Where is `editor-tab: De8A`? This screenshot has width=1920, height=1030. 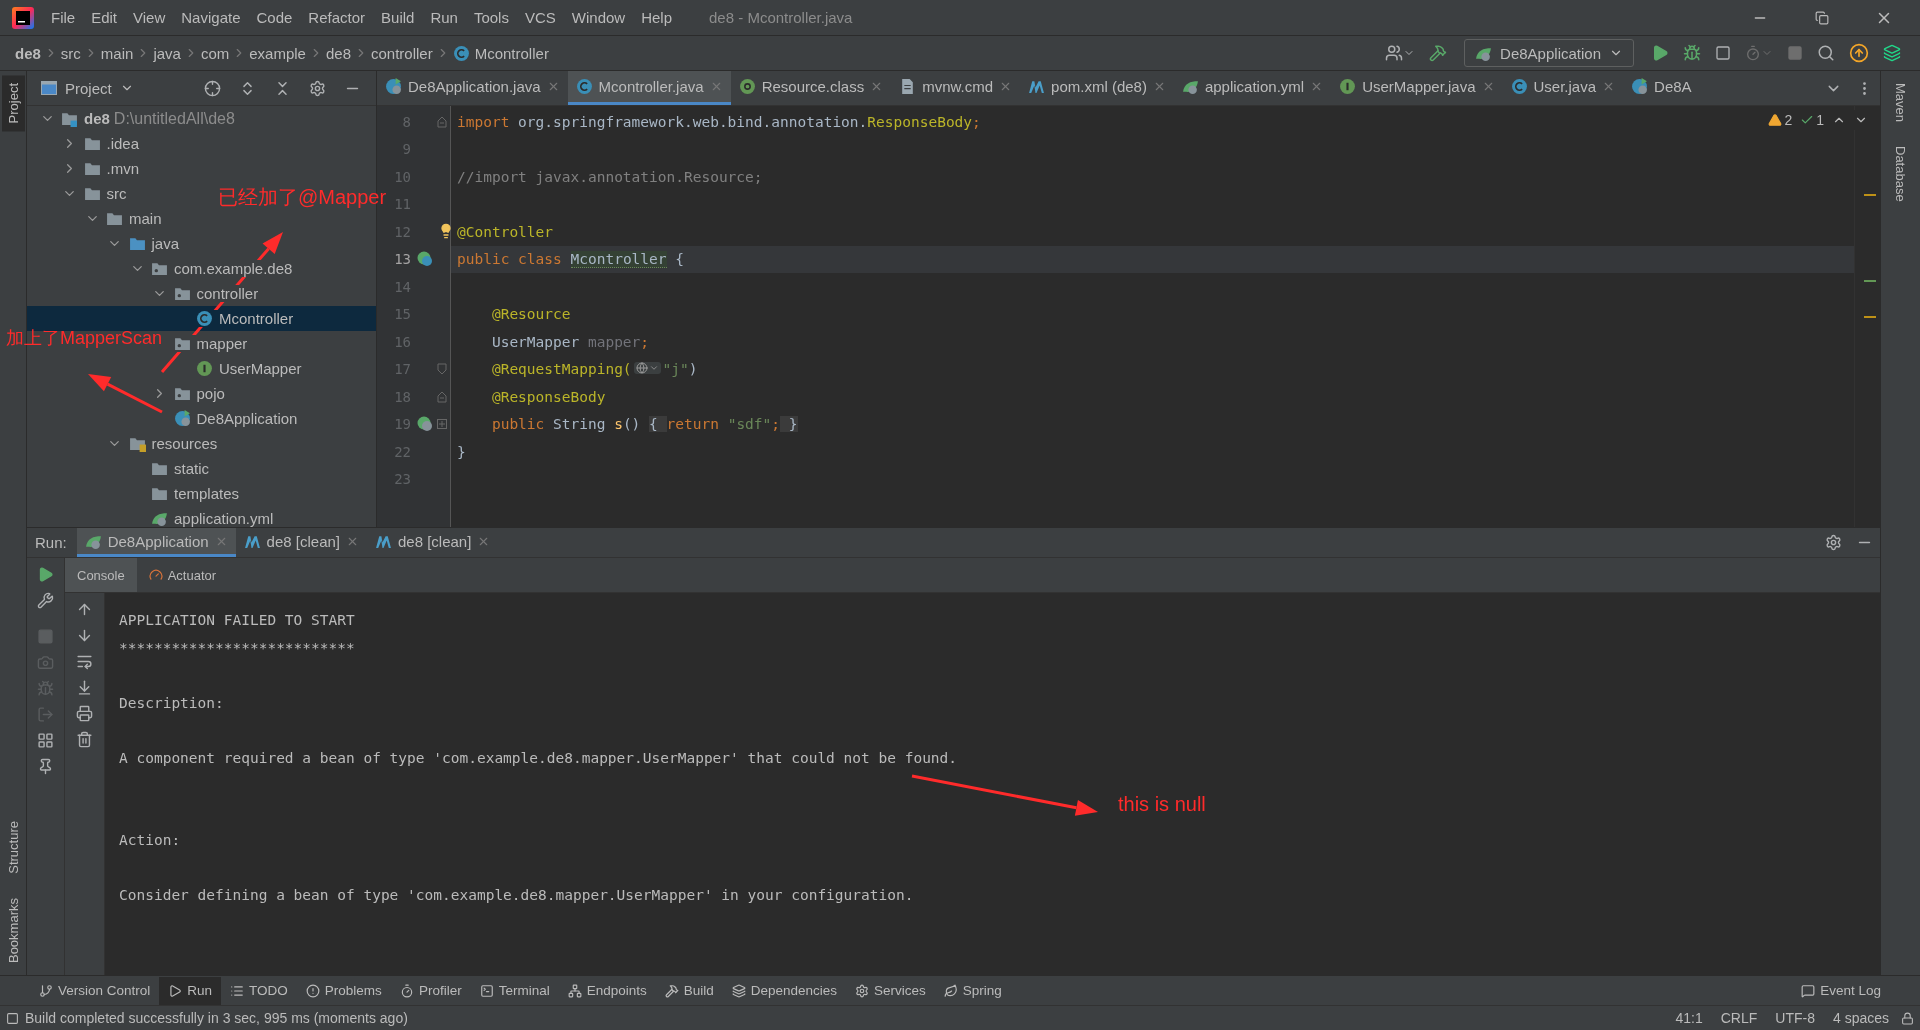 editor-tab: De8A is located at coordinates (1661, 88).